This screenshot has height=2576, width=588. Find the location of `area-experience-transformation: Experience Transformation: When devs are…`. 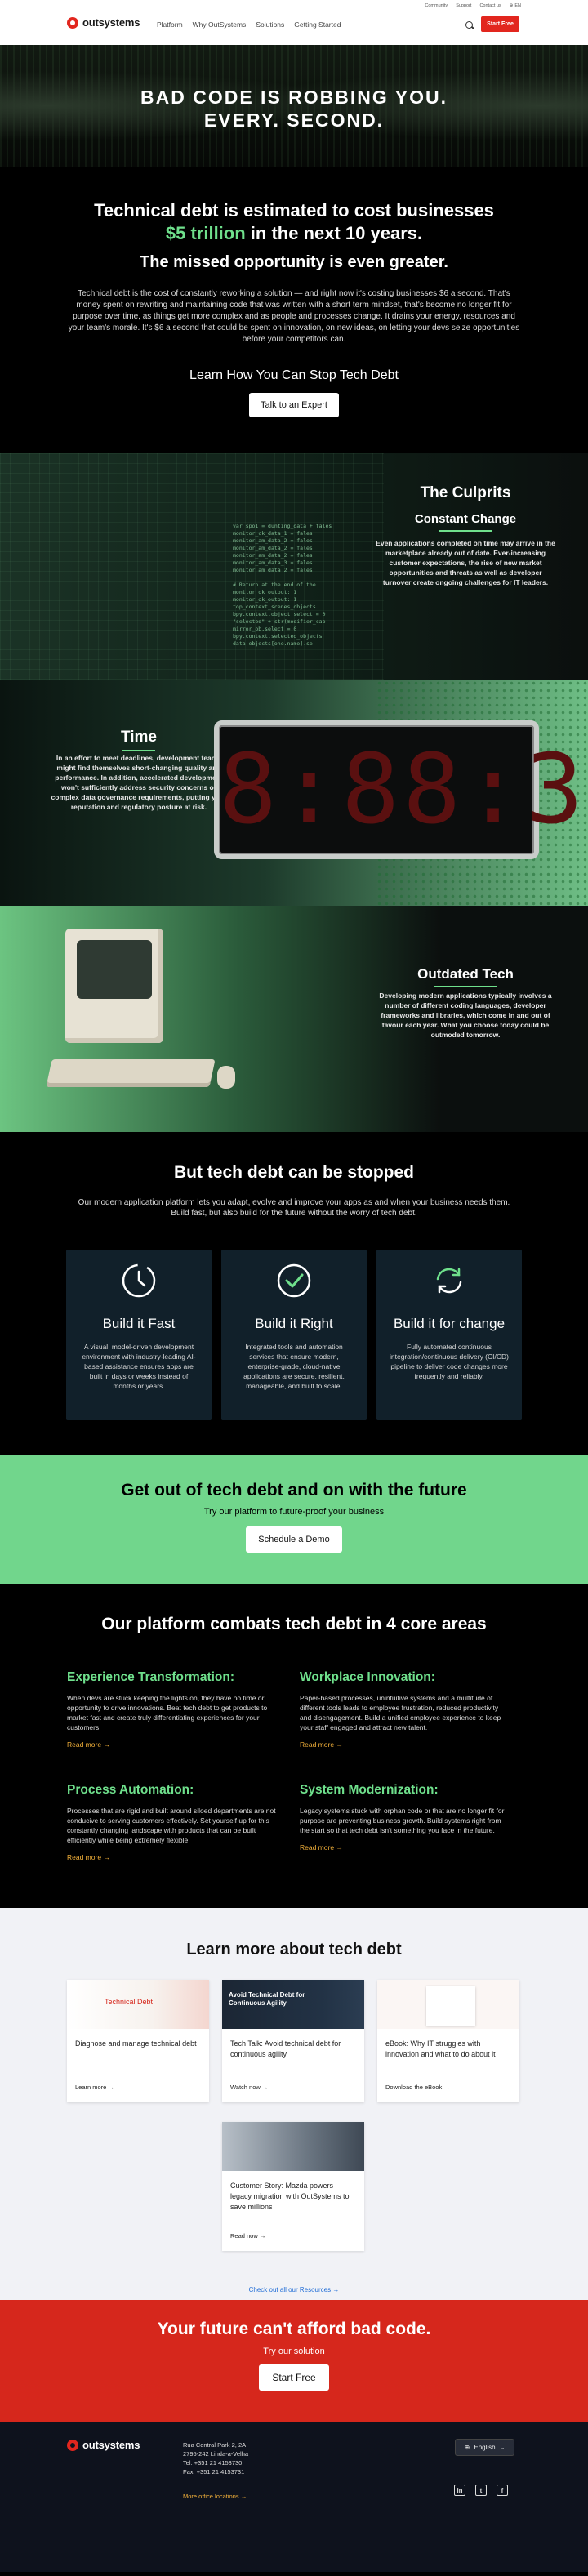

area-experience-transformation: Experience Transformation: When devs are… is located at coordinates (172, 1710).